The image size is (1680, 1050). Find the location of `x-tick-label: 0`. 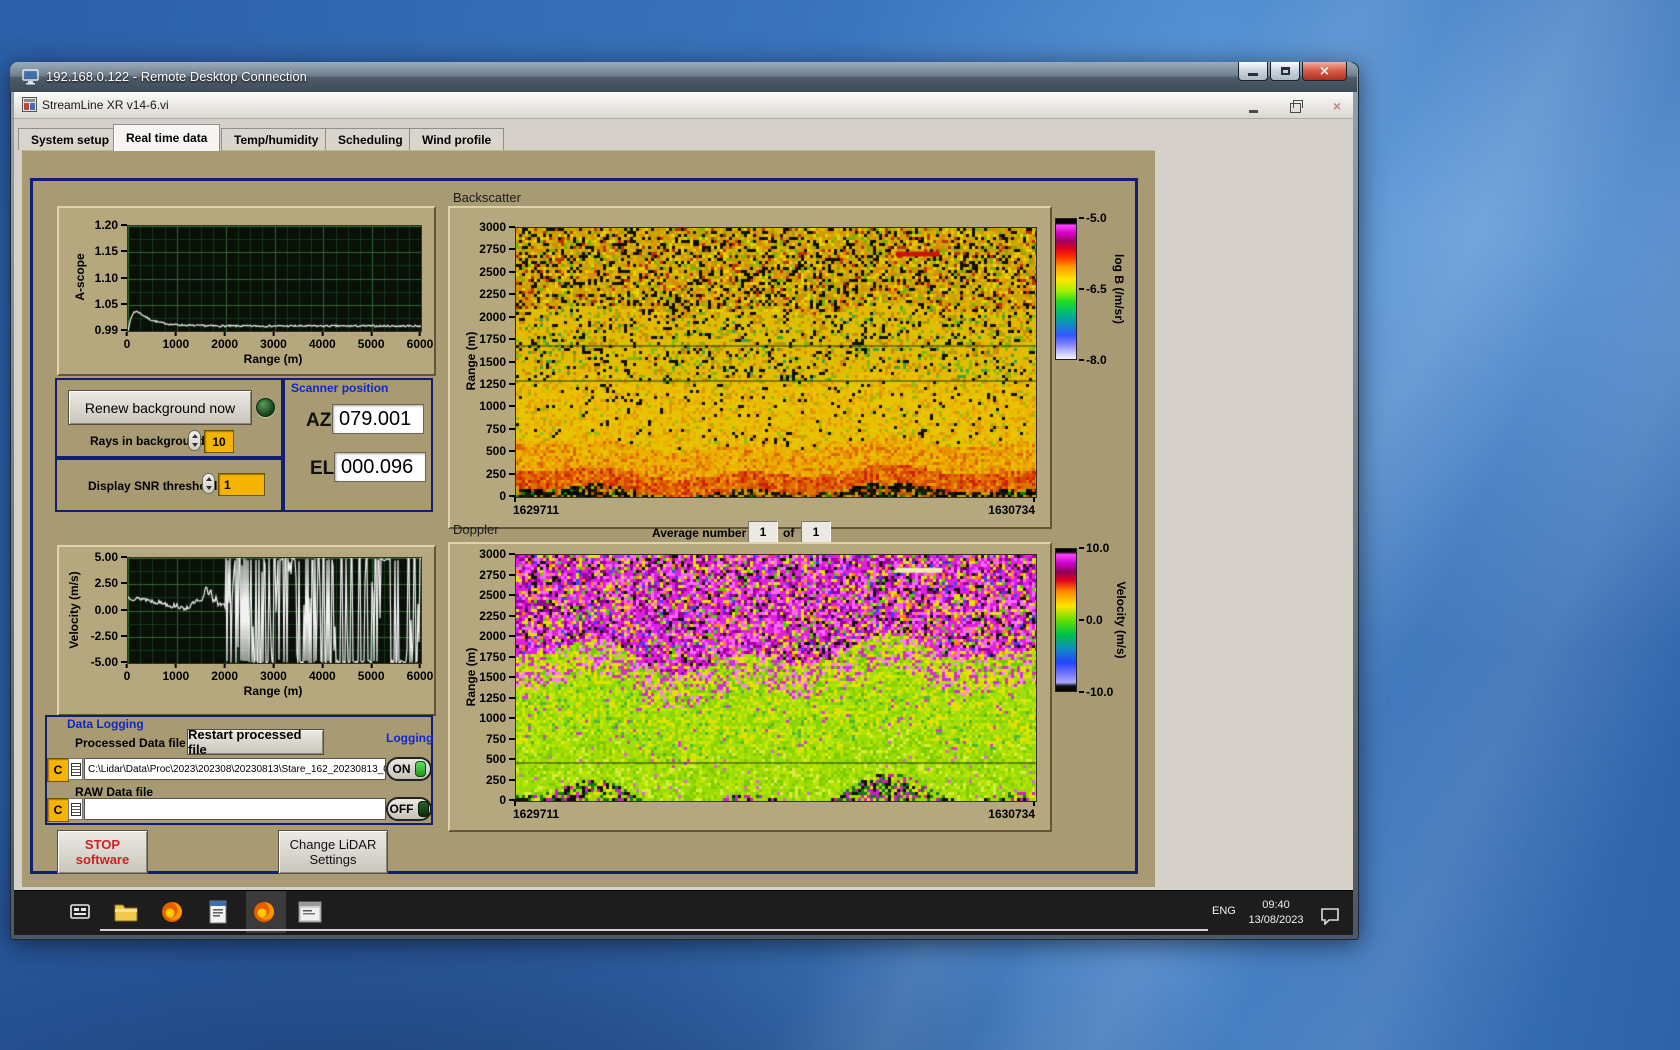

x-tick-label: 0 is located at coordinates (127, 341).